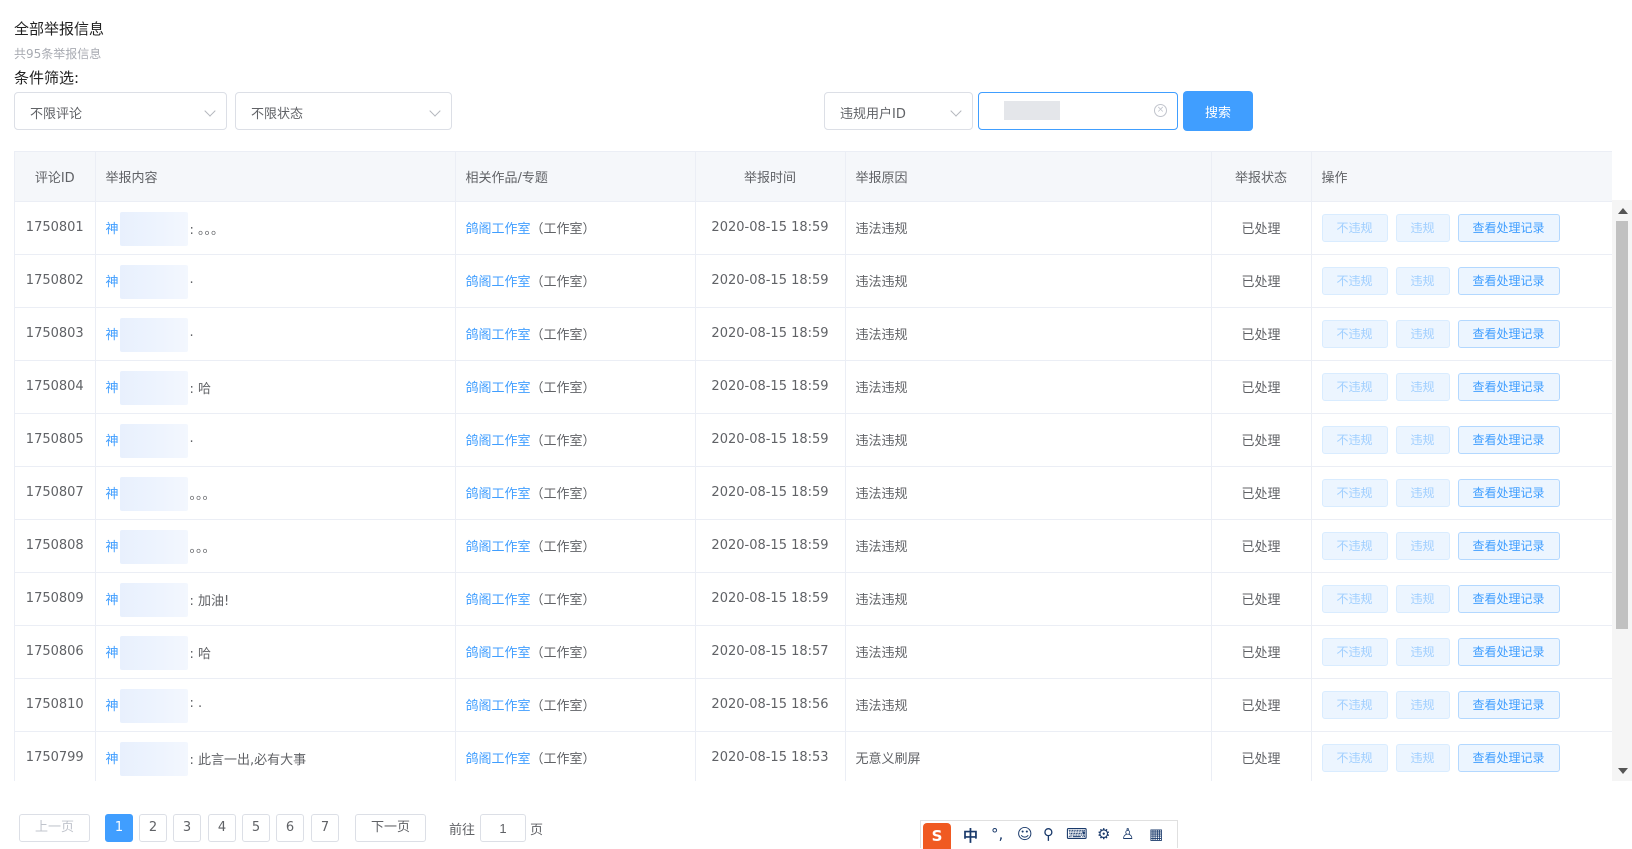  Describe the element at coordinates (1160, 110) in the screenshot. I see `clear-icon: ×` at that location.